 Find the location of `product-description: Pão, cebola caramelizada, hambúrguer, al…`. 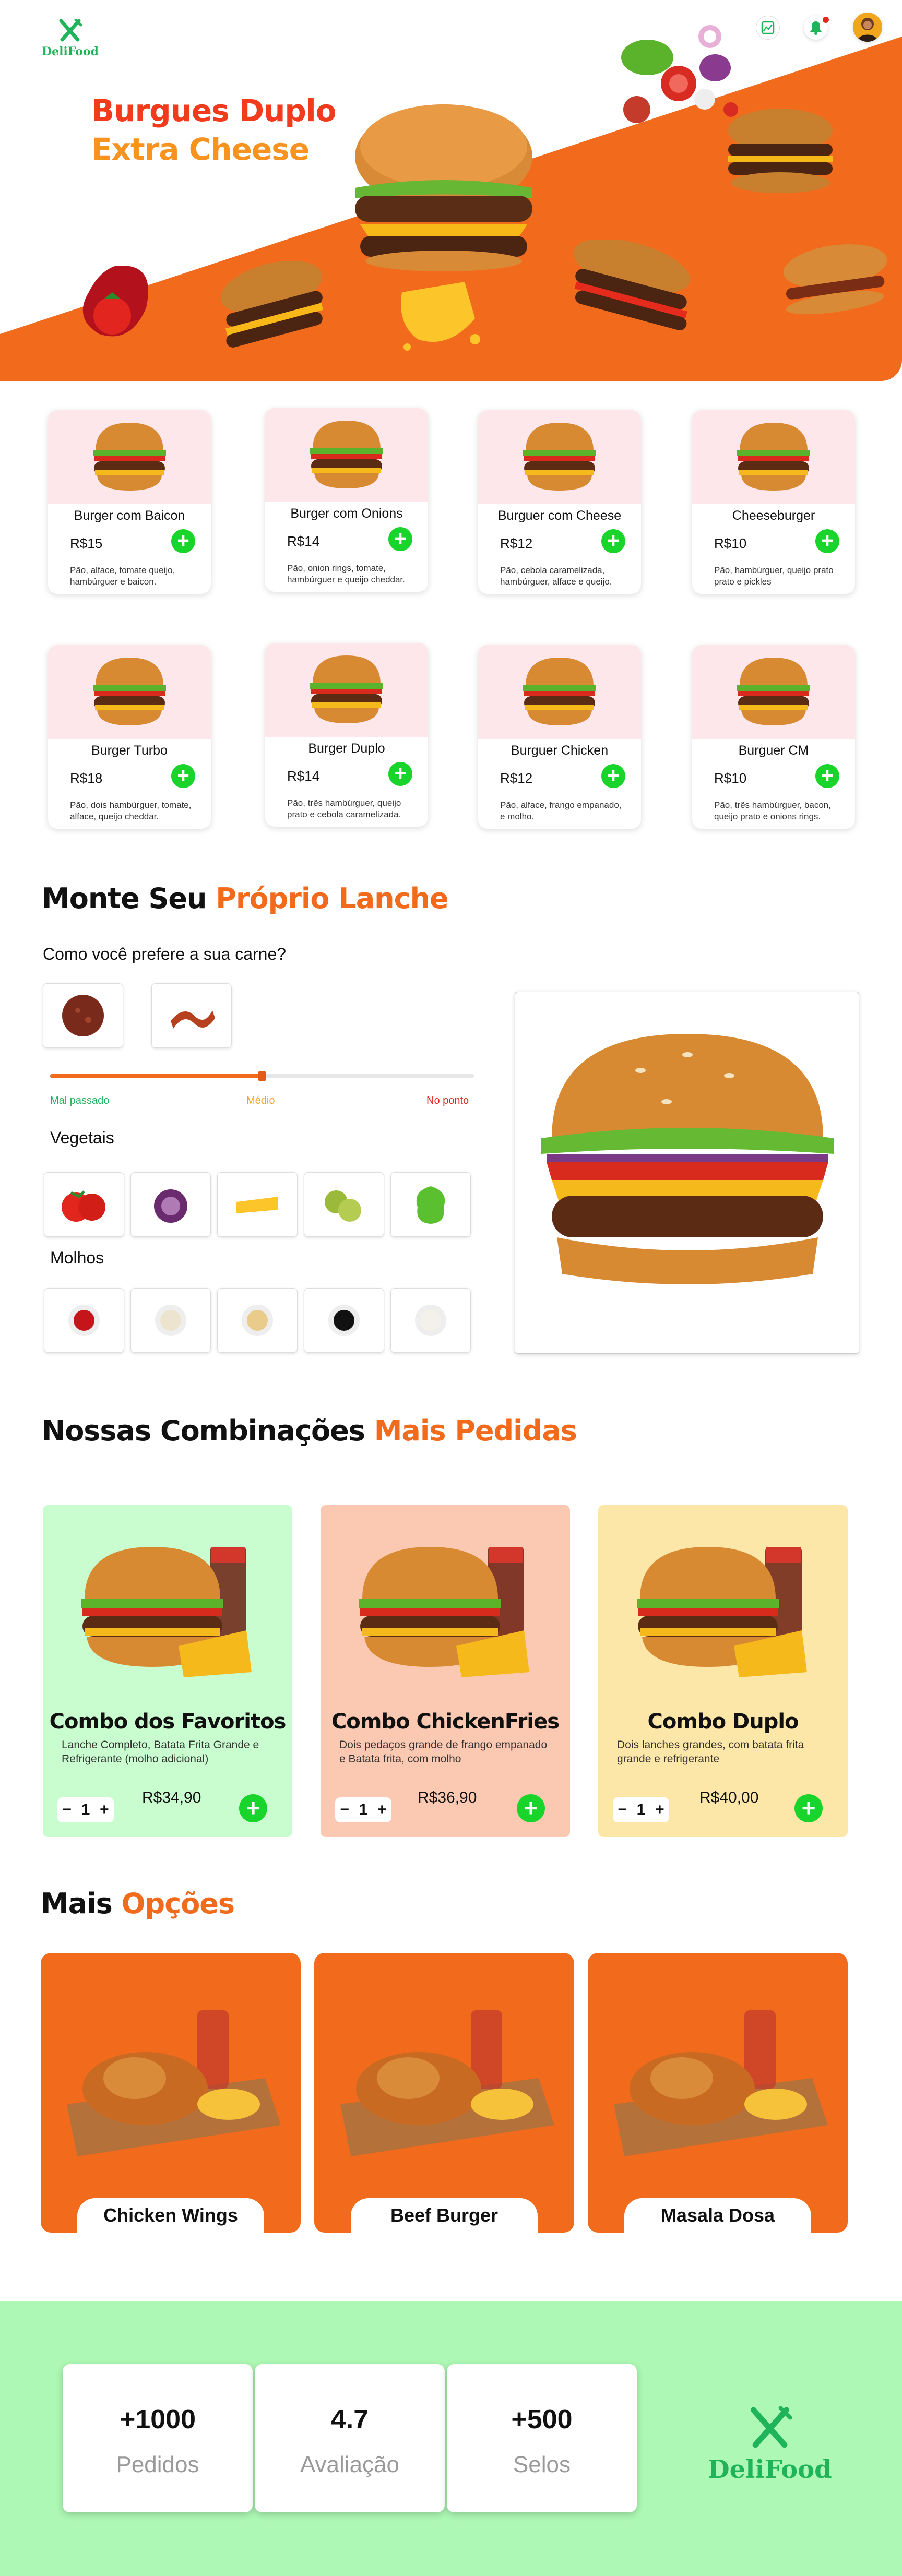

product-description: Pão, cebola caramelizada, hambúrguer, al… is located at coordinates (556, 576).